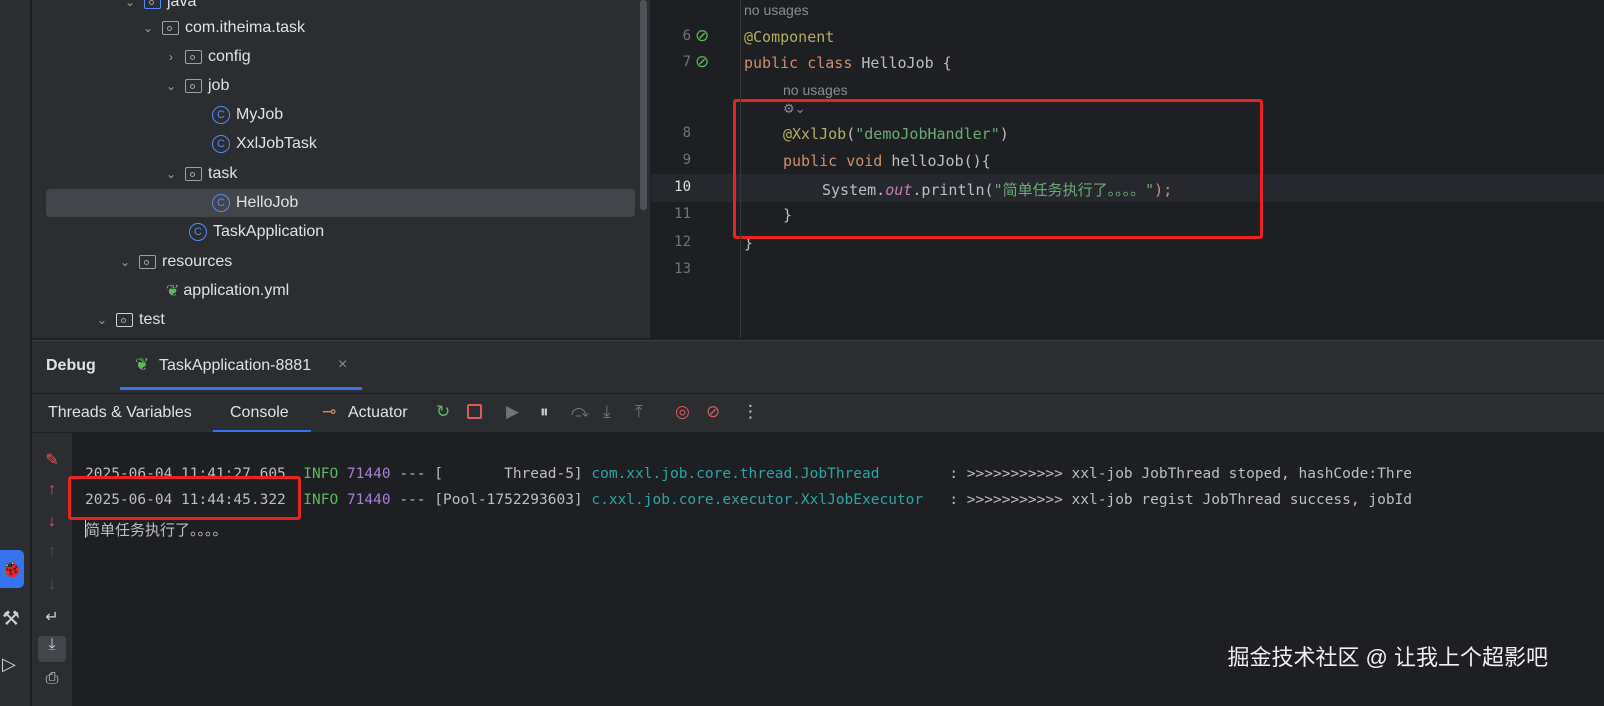 This screenshot has height=706, width=1604. I want to click on clear-console-icon: ✎, so click(52, 460).